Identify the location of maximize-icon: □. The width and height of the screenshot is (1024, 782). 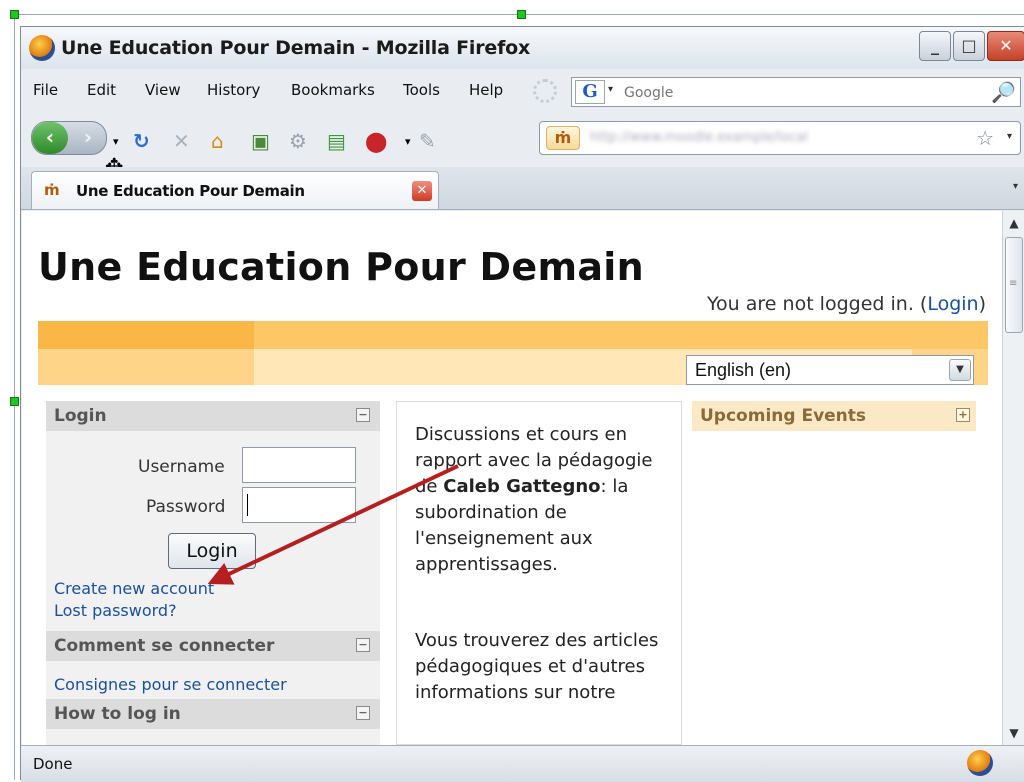
(969, 45).